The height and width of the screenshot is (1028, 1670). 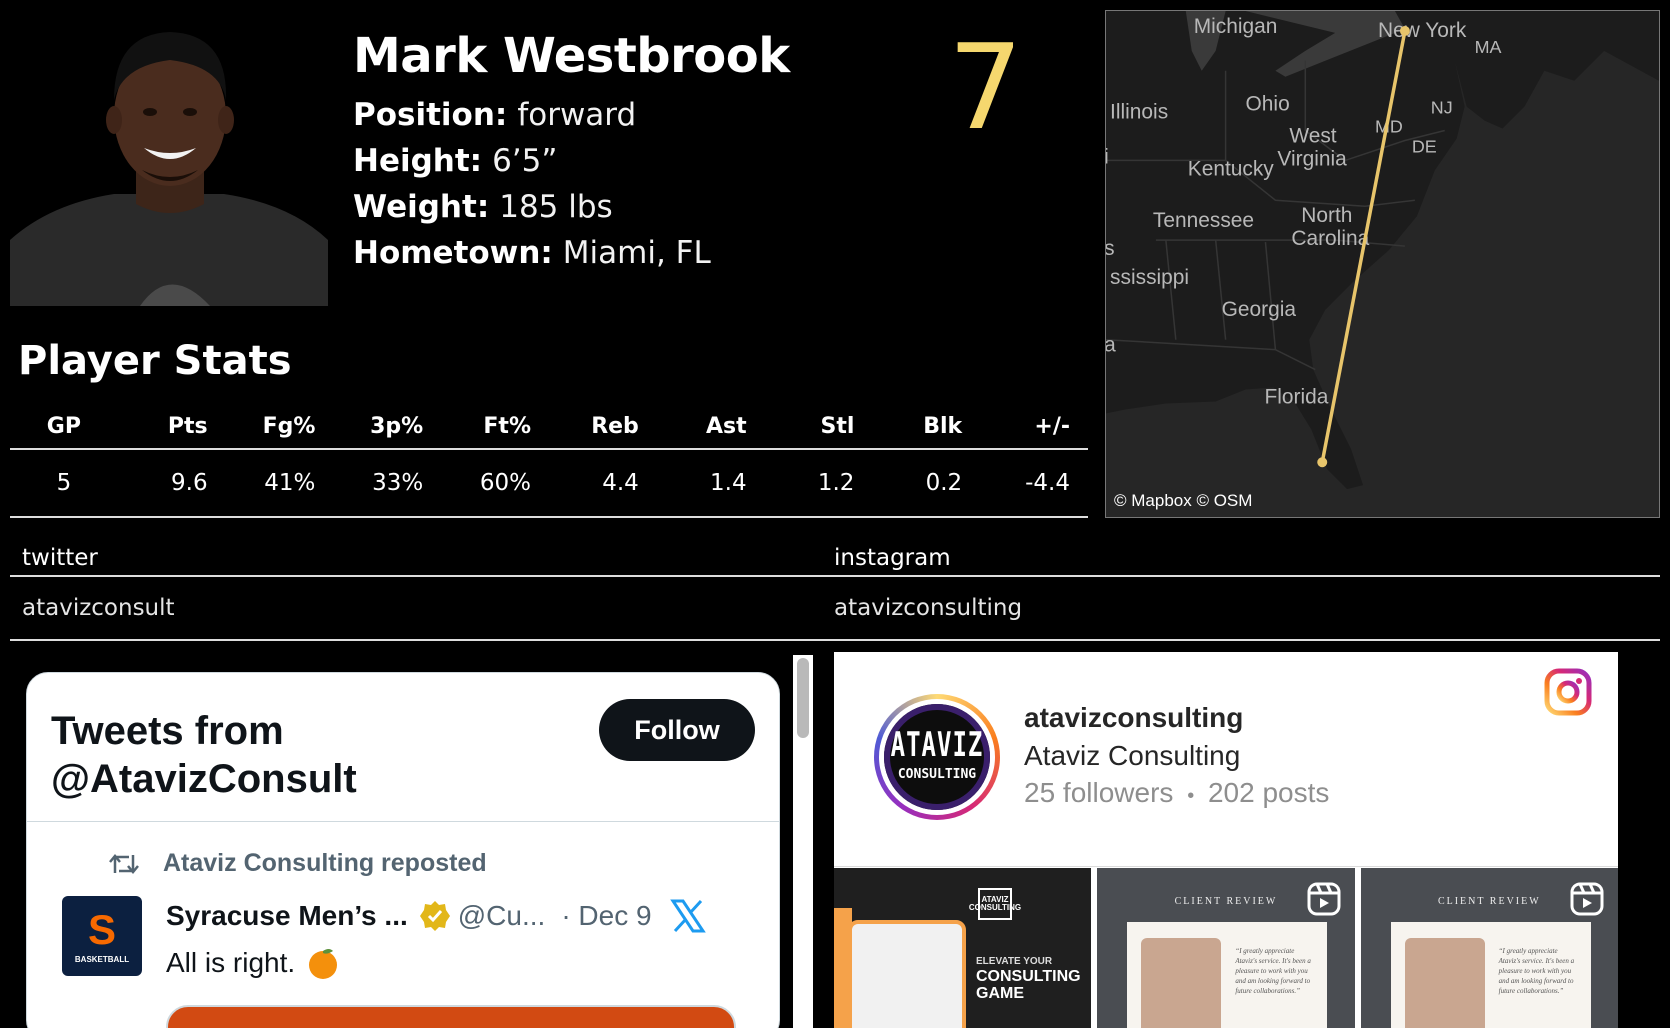 What do you see at coordinates (571, 56) in the screenshot?
I see `player-name: Mark Westbrook` at bounding box center [571, 56].